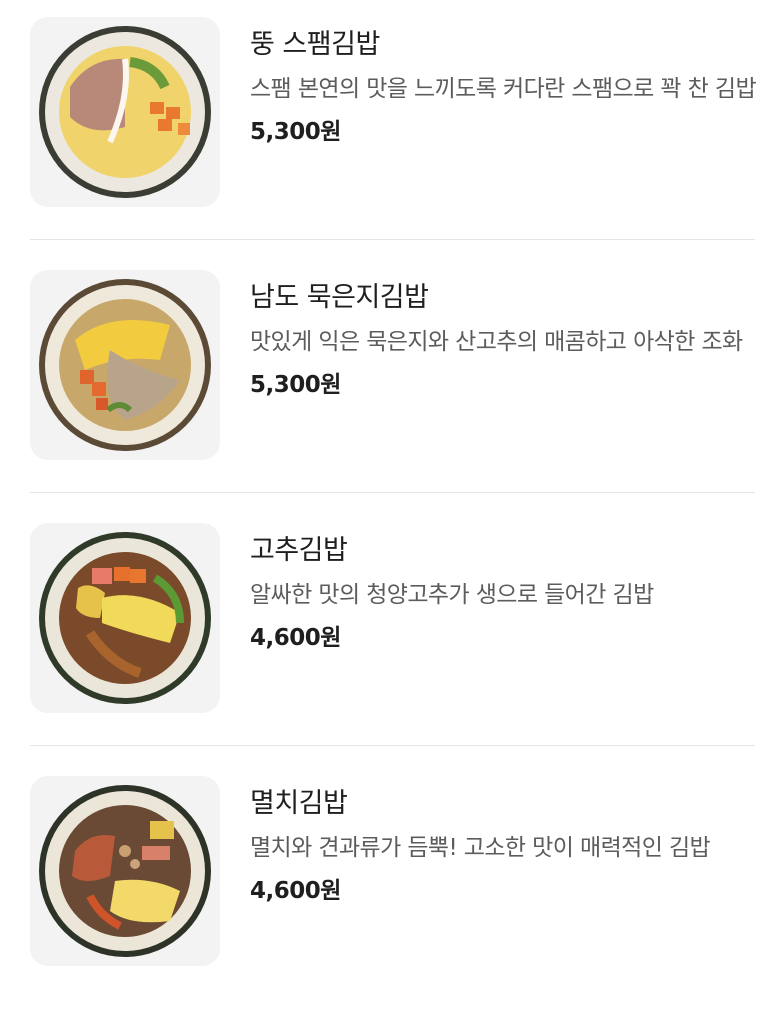  I want to click on menu-item-name: 고추김밥, so click(299, 550).